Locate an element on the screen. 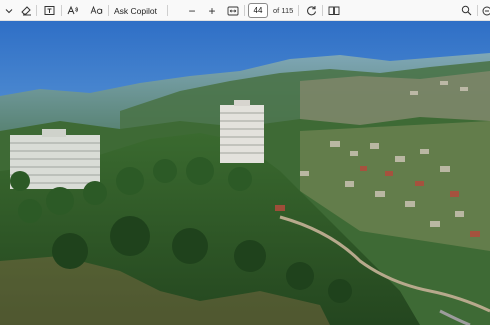 The image size is (490, 325). translate-icon is located at coordinates (96, 10).